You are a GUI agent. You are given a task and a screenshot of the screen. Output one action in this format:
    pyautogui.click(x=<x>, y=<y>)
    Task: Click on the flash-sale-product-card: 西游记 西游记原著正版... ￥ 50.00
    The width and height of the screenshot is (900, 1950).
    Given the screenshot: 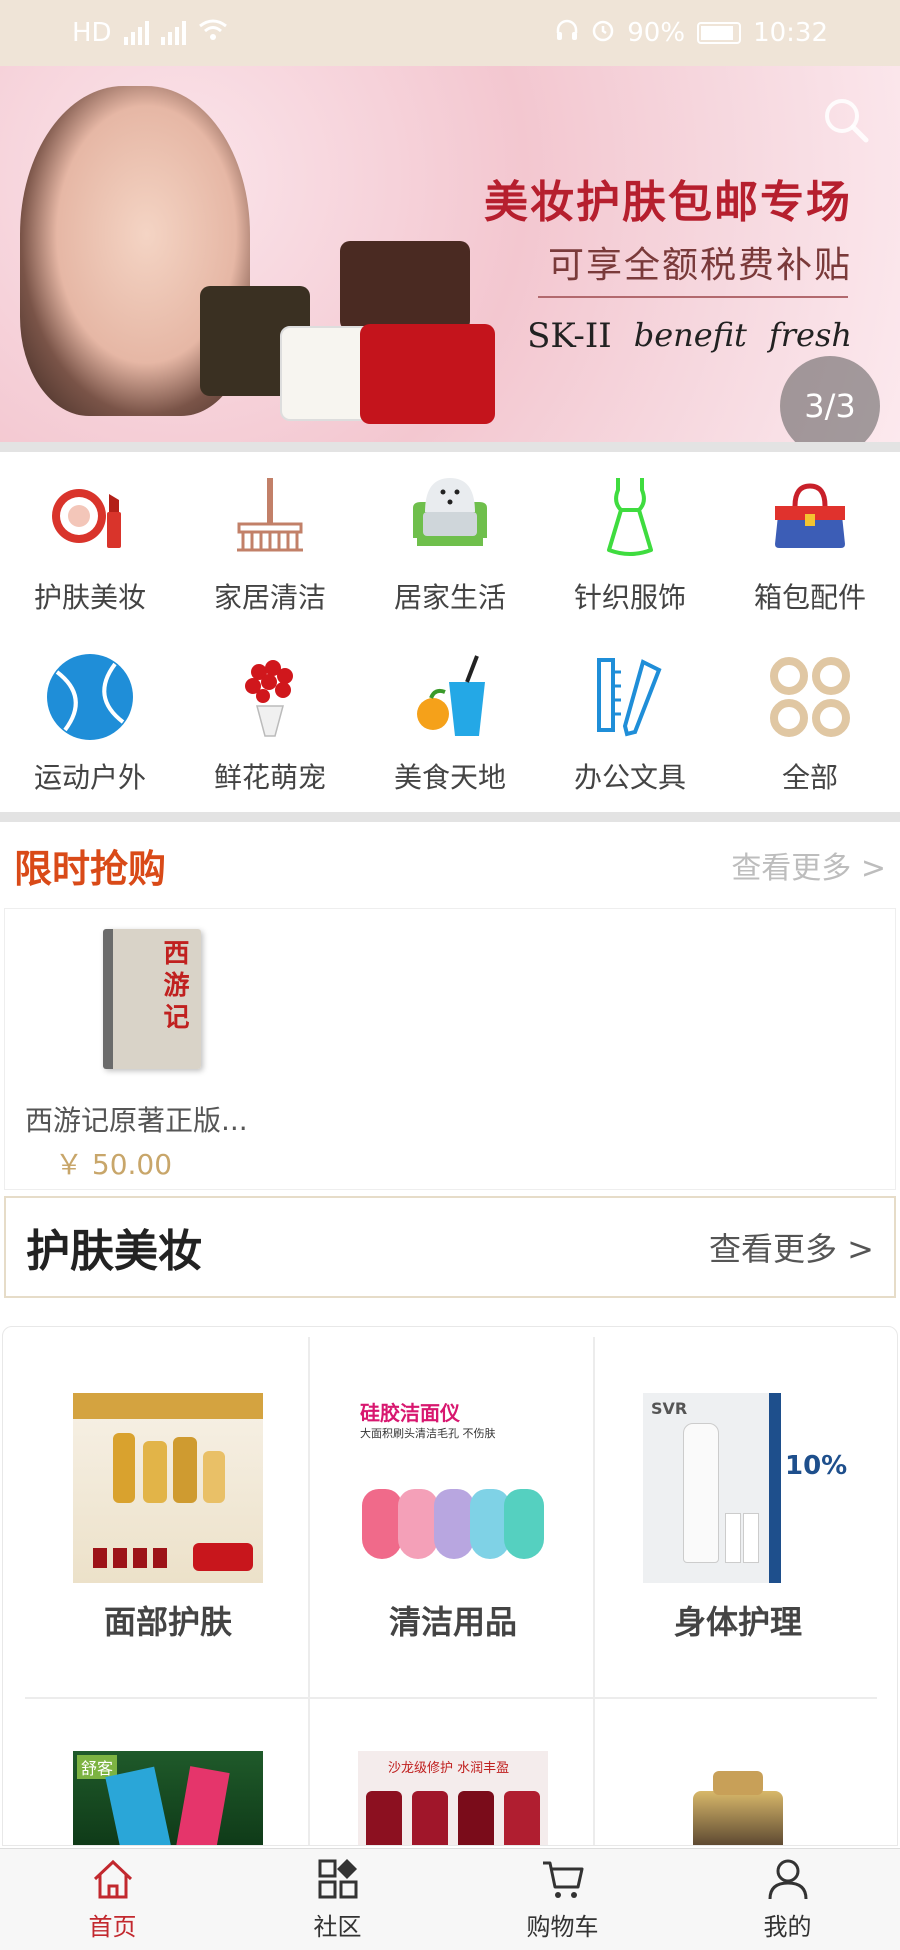 What is the action you would take?
    pyautogui.click(x=450, y=1049)
    